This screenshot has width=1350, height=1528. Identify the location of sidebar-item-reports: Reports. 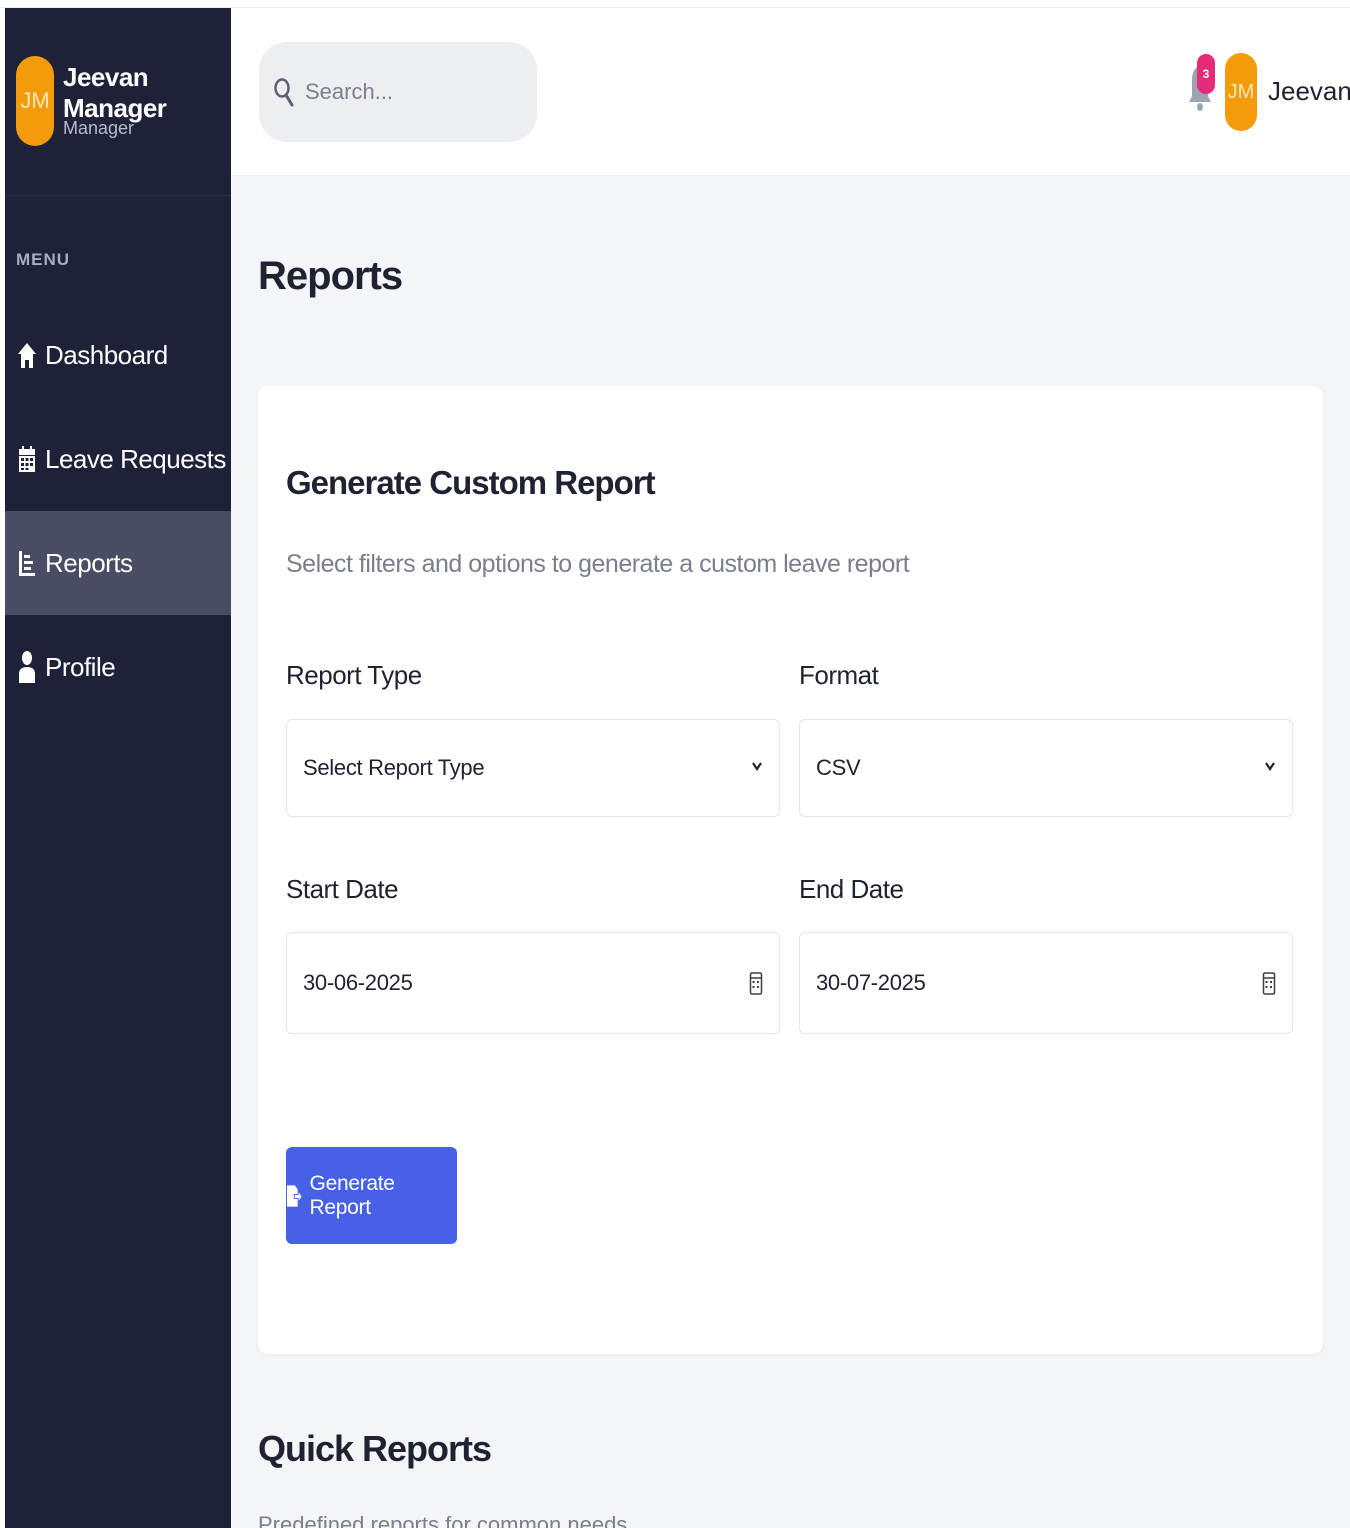
(118, 563).